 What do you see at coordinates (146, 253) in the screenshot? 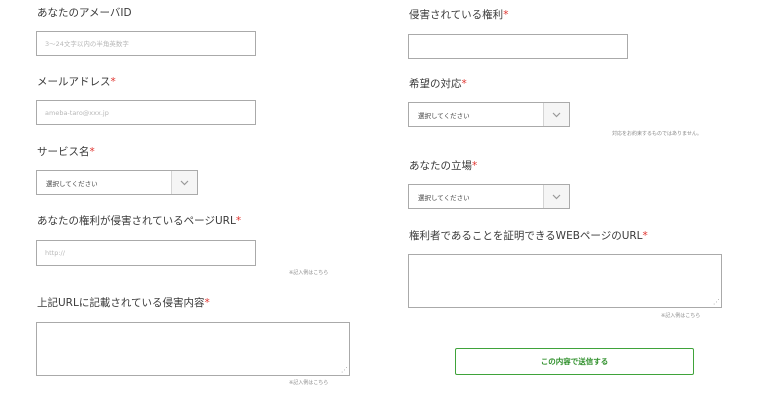
I see `page-url-input` at bounding box center [146, 253].